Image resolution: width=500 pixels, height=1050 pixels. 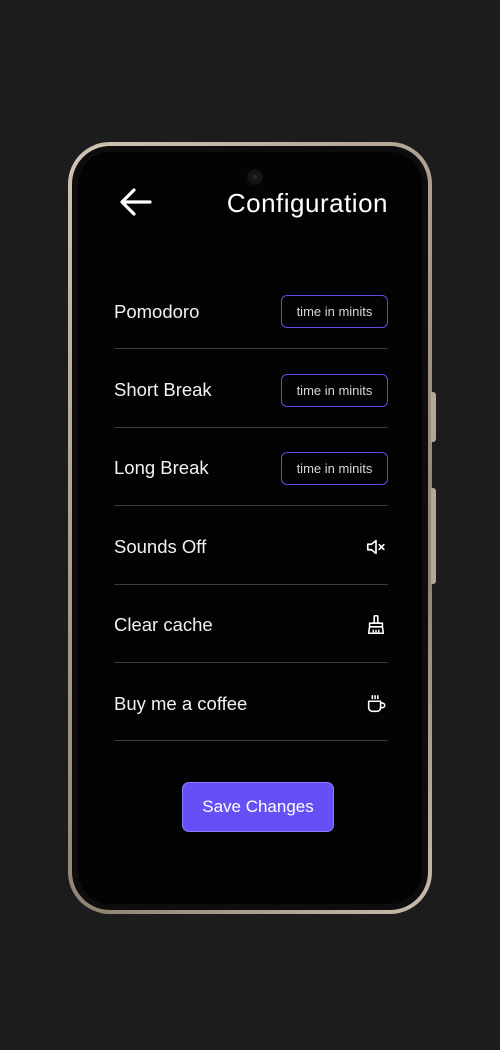 I want to click on coffee-cup-icon, so click(x=376, y=704).